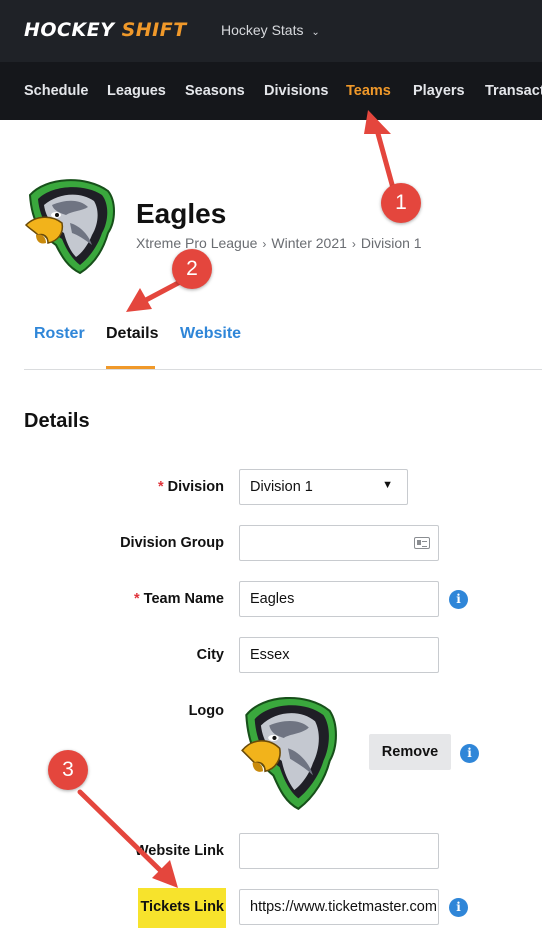 This screenshot has height=940, width=542. Describe the element at coordinates (154, 30) in the screenshot. I see `brand-part2: SHIFT` at that location.